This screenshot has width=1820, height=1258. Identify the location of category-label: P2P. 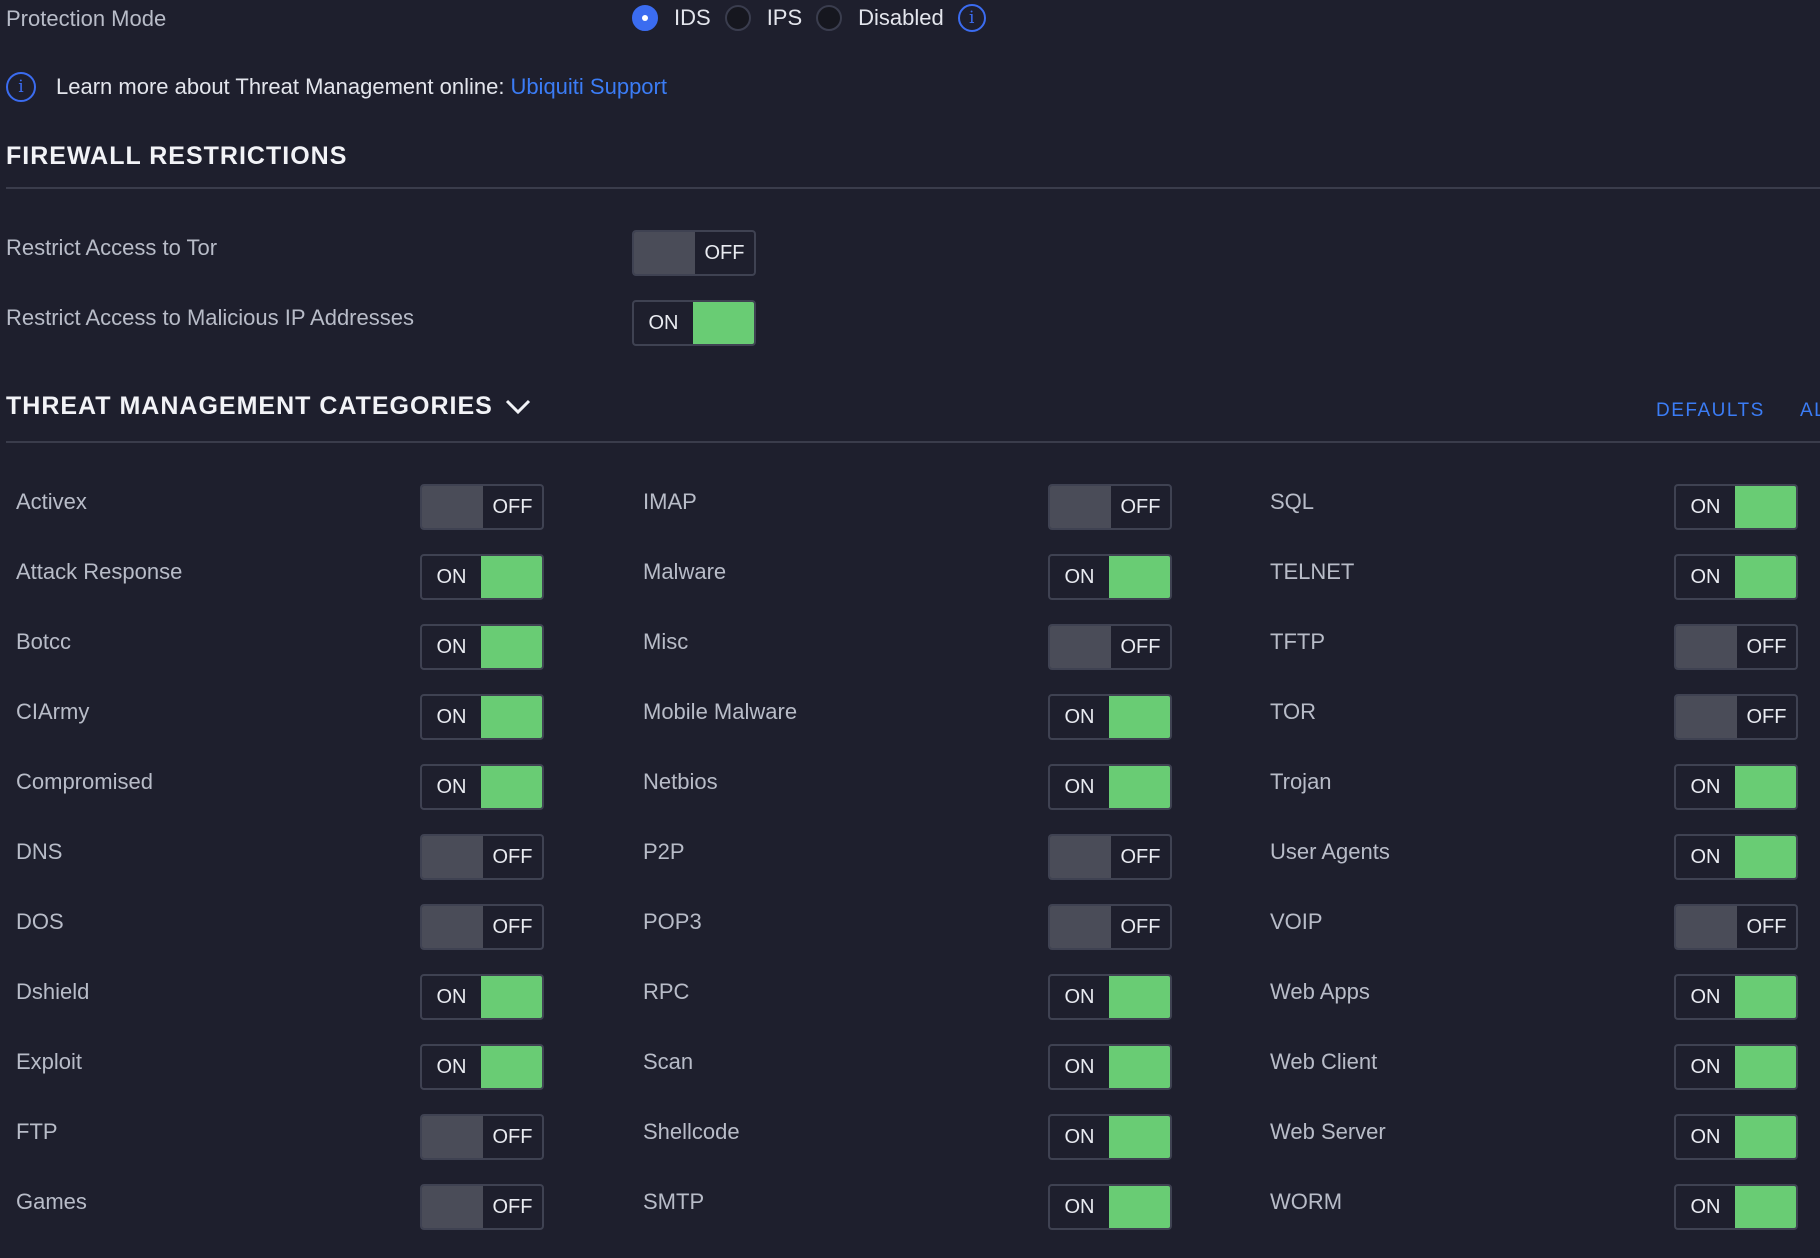
(664, 851).